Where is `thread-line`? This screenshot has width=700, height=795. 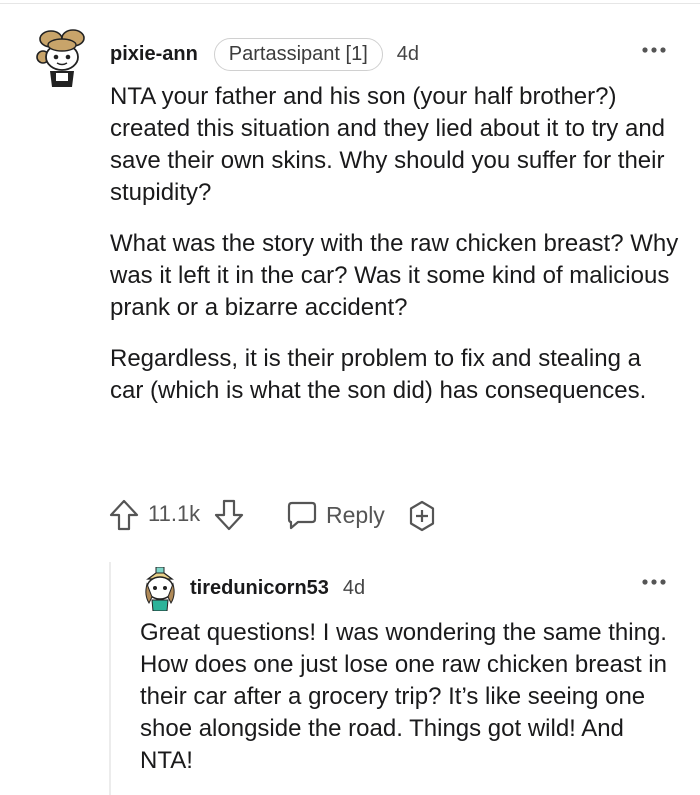 thread-line is located at coordinates (110, 678).